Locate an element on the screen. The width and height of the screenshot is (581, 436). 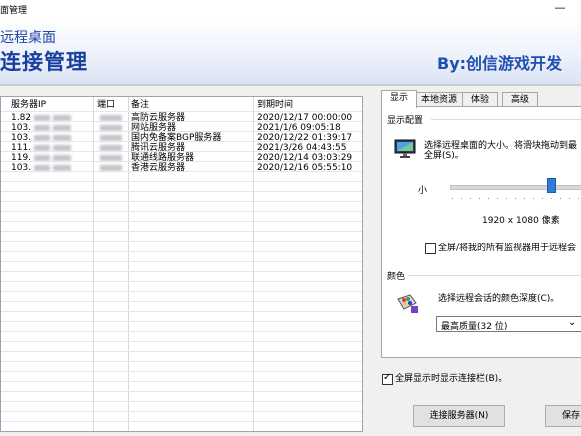
slider-min-label: 小 is located at coordinates (423, 191).